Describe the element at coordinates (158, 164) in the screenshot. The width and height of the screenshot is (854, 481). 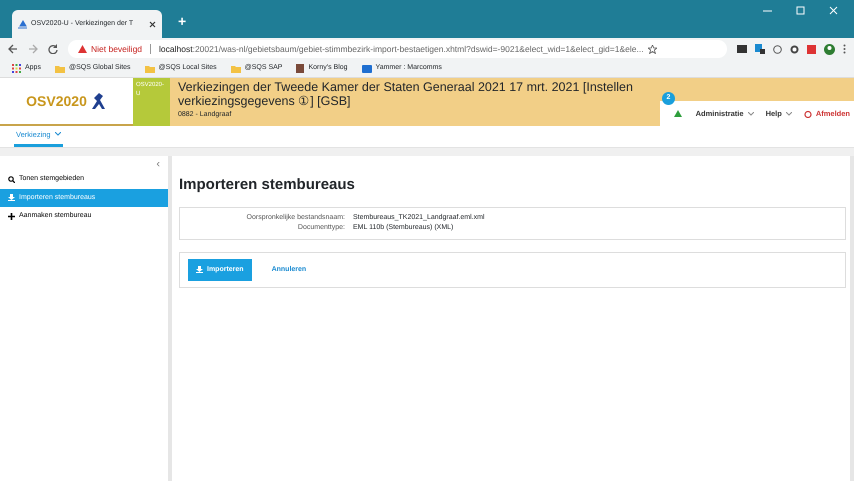
I see `collapse-sidebar-button: ‹` at that location.